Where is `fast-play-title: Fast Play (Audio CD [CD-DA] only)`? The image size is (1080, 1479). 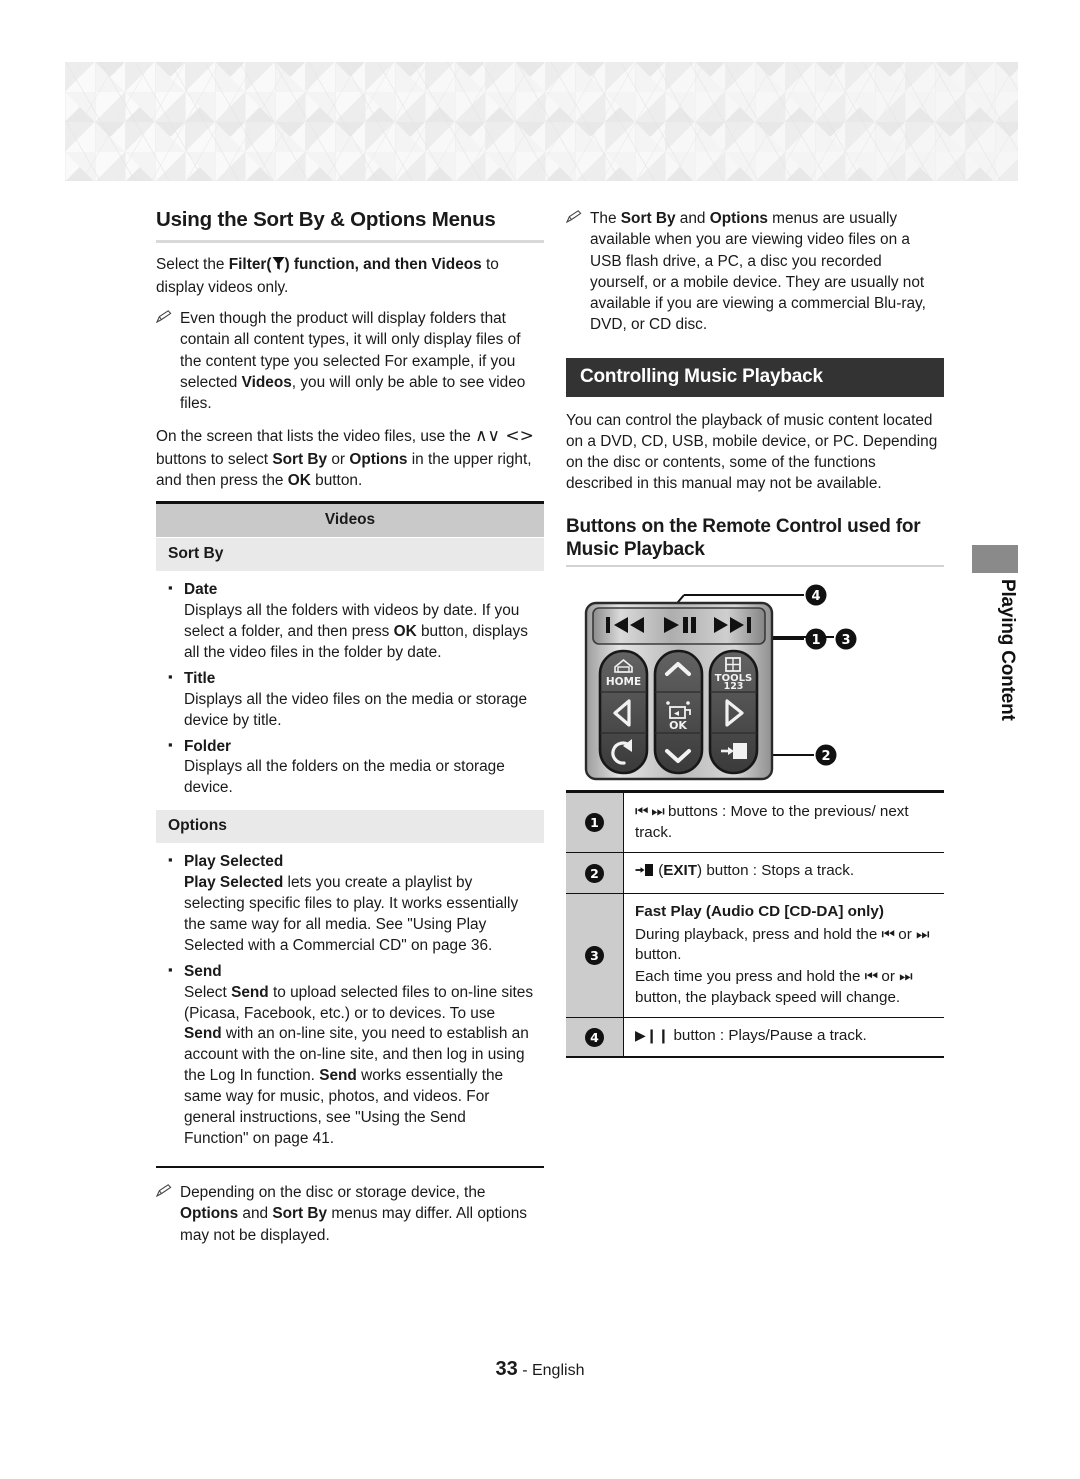
fast-play-title: Fast Play (Audio CD [CD-DA] only) is located at coordinates (759, 911).